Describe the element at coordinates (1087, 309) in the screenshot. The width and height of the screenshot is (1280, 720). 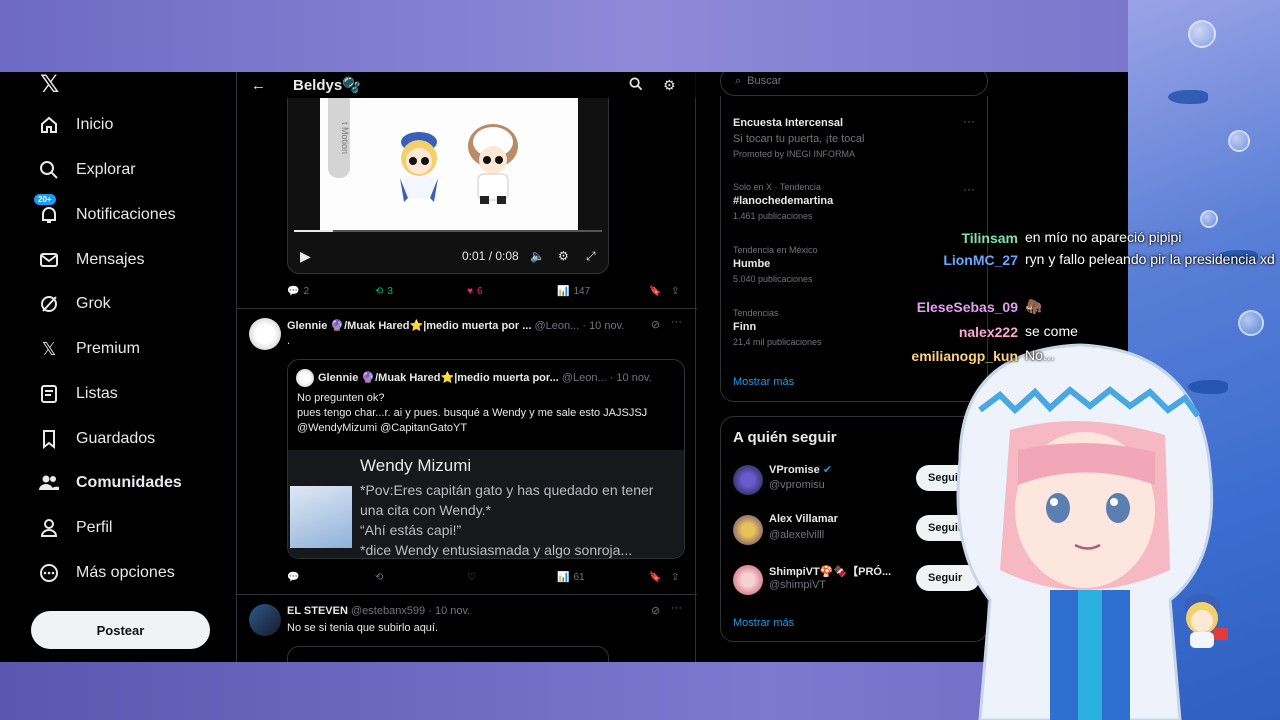
I see `chat-message: EleseSebas_09 🦣` at that location.